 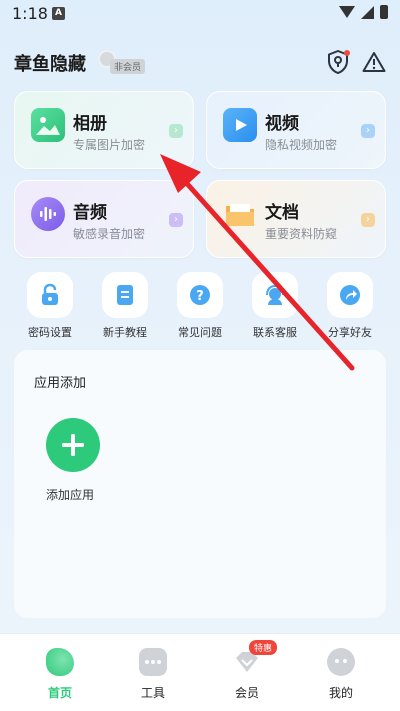 I want to click on nav-tools: 工具, so click(x=153, y=674).